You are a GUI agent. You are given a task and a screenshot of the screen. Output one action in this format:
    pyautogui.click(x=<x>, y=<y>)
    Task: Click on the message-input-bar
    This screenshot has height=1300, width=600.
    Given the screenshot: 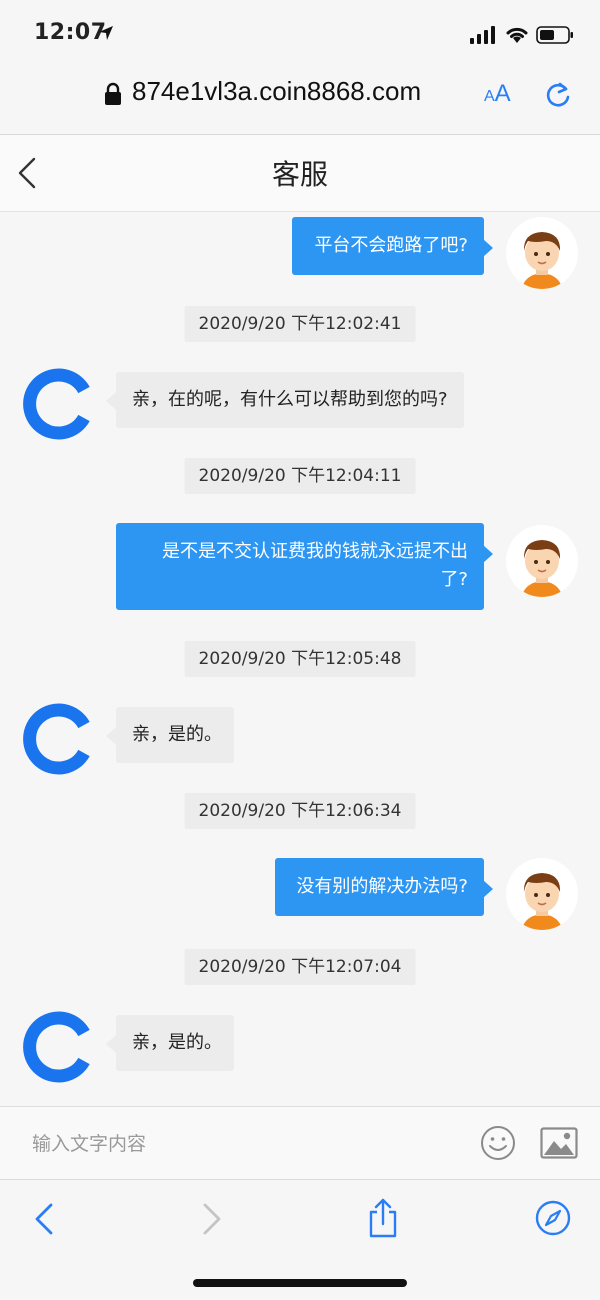 What is the action you would take?
    pyautogui.click(x=300, y=1142)
    